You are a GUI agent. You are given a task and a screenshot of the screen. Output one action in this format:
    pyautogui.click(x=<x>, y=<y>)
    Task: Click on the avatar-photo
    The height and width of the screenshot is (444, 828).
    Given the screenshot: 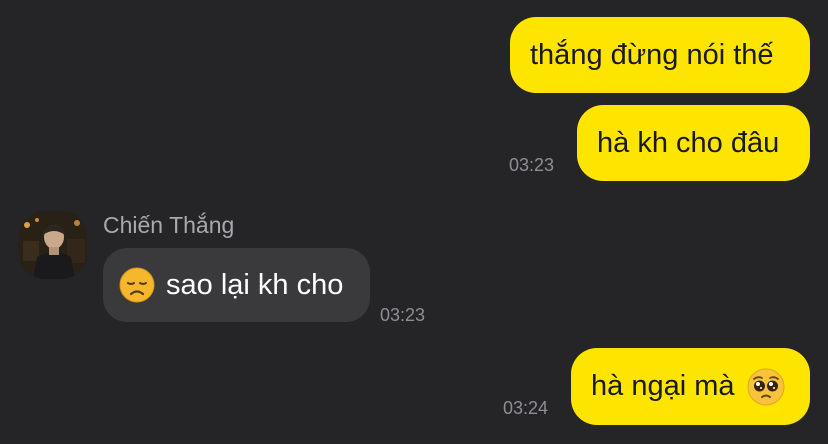 What is the action you would take?
    pyautogui.click(x=53, y=245)
    